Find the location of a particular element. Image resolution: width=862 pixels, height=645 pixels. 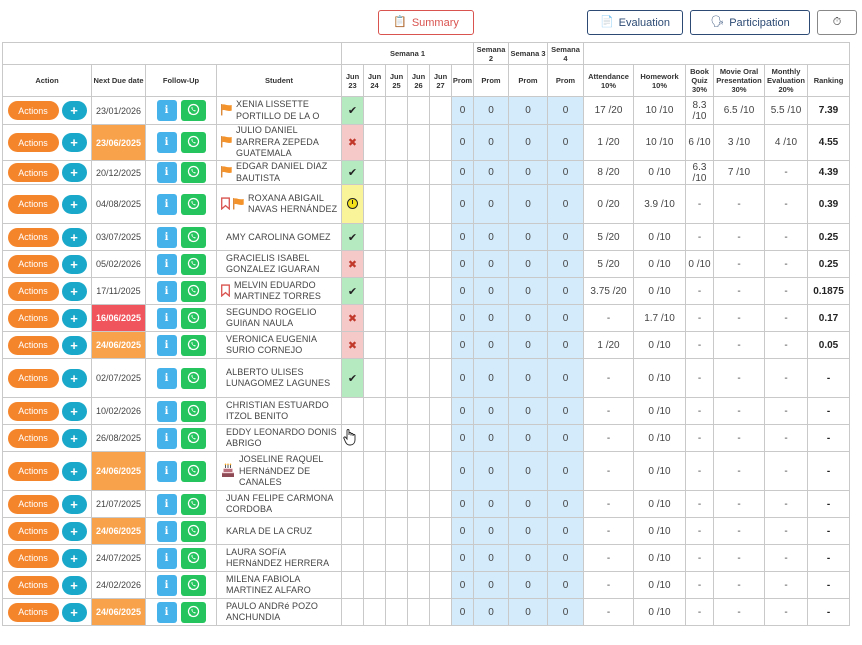

header-day-jun-24: Jun 24 is located at coordinates (374, 80).